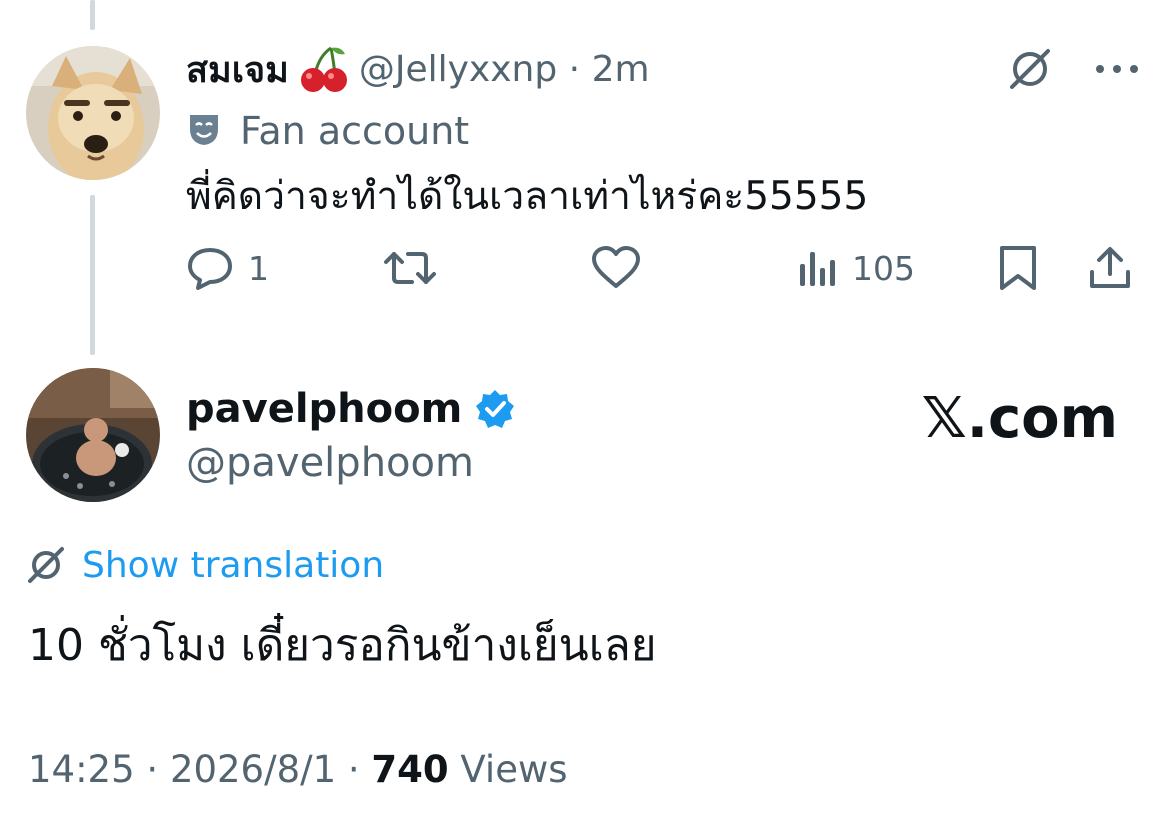 This screenshot has height=824, width=1170. What do you see at coordinates (323, 69) in the screenshot?
I see `cherries-emoji-icon` at bounding box center [323, 69].